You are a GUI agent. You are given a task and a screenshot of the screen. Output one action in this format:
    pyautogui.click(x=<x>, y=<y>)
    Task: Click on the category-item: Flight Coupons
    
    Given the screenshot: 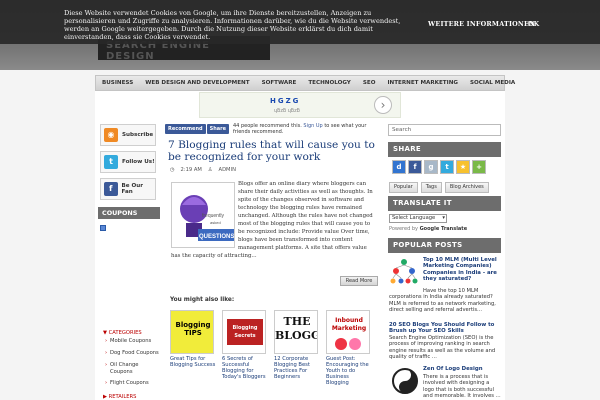 What is the action you would take?
    pyautogui.click(x=127, y=383)
    